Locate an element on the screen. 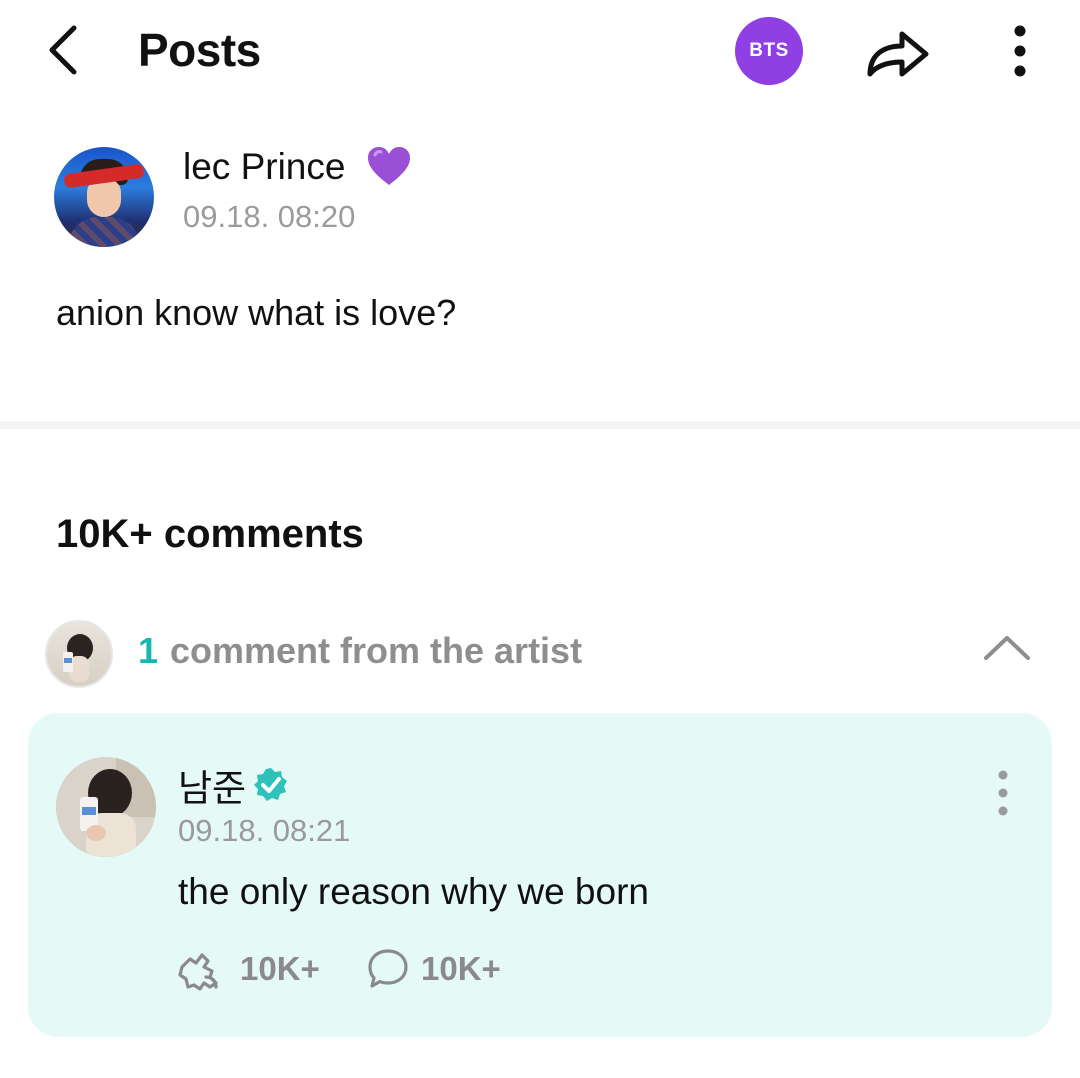 The height and width of the screenshot is (1078, 1080). reply-button is located at coordinates (388, 969).